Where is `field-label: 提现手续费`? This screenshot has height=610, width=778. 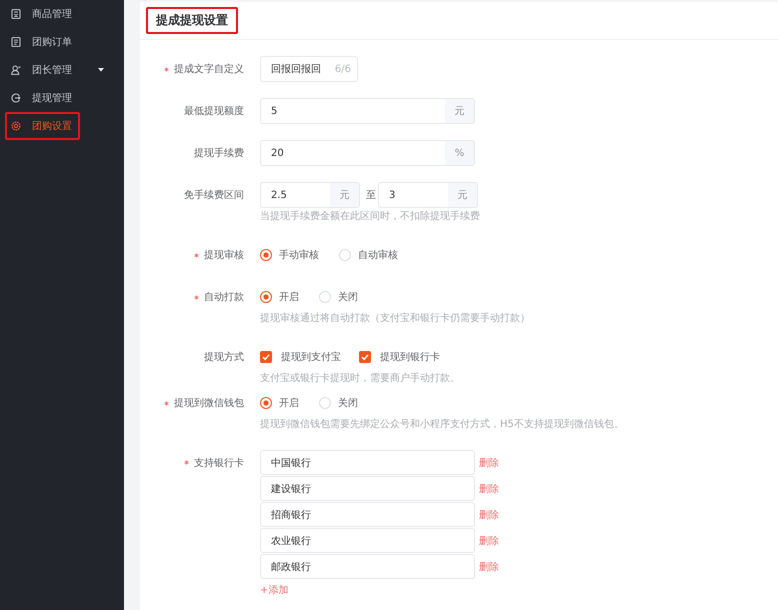
field-label: 提现手续费 is located at coordinates (219, 153).